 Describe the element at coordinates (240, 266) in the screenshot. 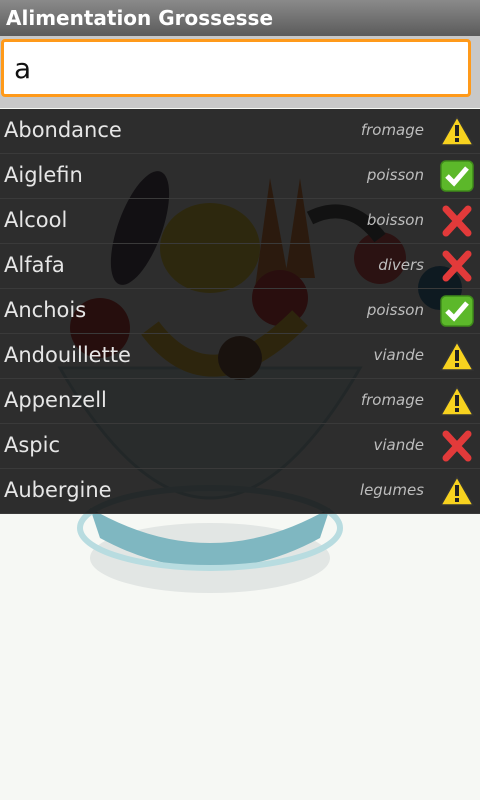

I see `list-item: Alfafa divers` at that location.